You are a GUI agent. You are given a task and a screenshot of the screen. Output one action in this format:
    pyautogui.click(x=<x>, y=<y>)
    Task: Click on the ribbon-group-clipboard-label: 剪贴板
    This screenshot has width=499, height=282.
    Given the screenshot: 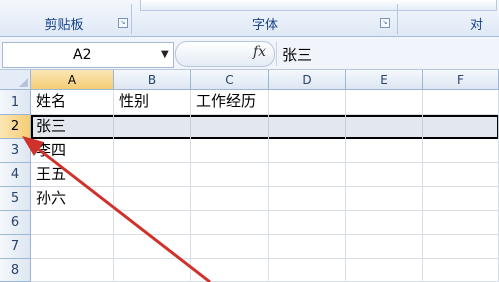 What is the action you would take?
    pyautogui.click(x=64, y=25)
    